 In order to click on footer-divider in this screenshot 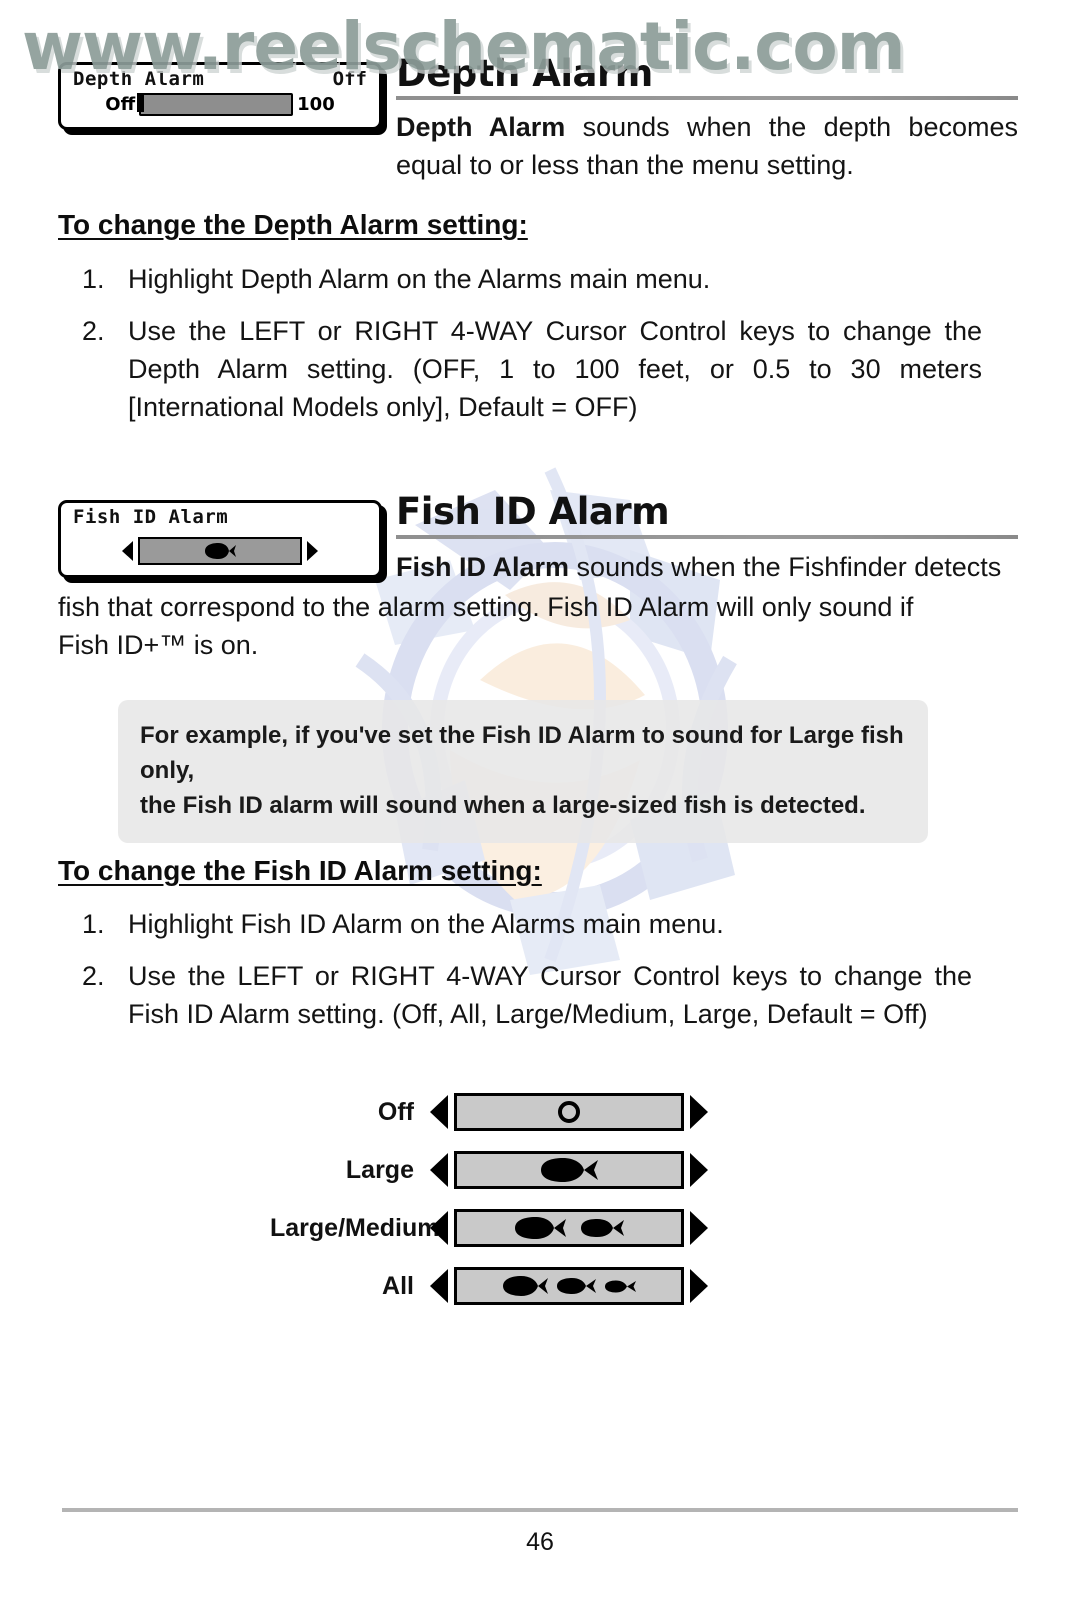, I will do `click(540, 1510)`.